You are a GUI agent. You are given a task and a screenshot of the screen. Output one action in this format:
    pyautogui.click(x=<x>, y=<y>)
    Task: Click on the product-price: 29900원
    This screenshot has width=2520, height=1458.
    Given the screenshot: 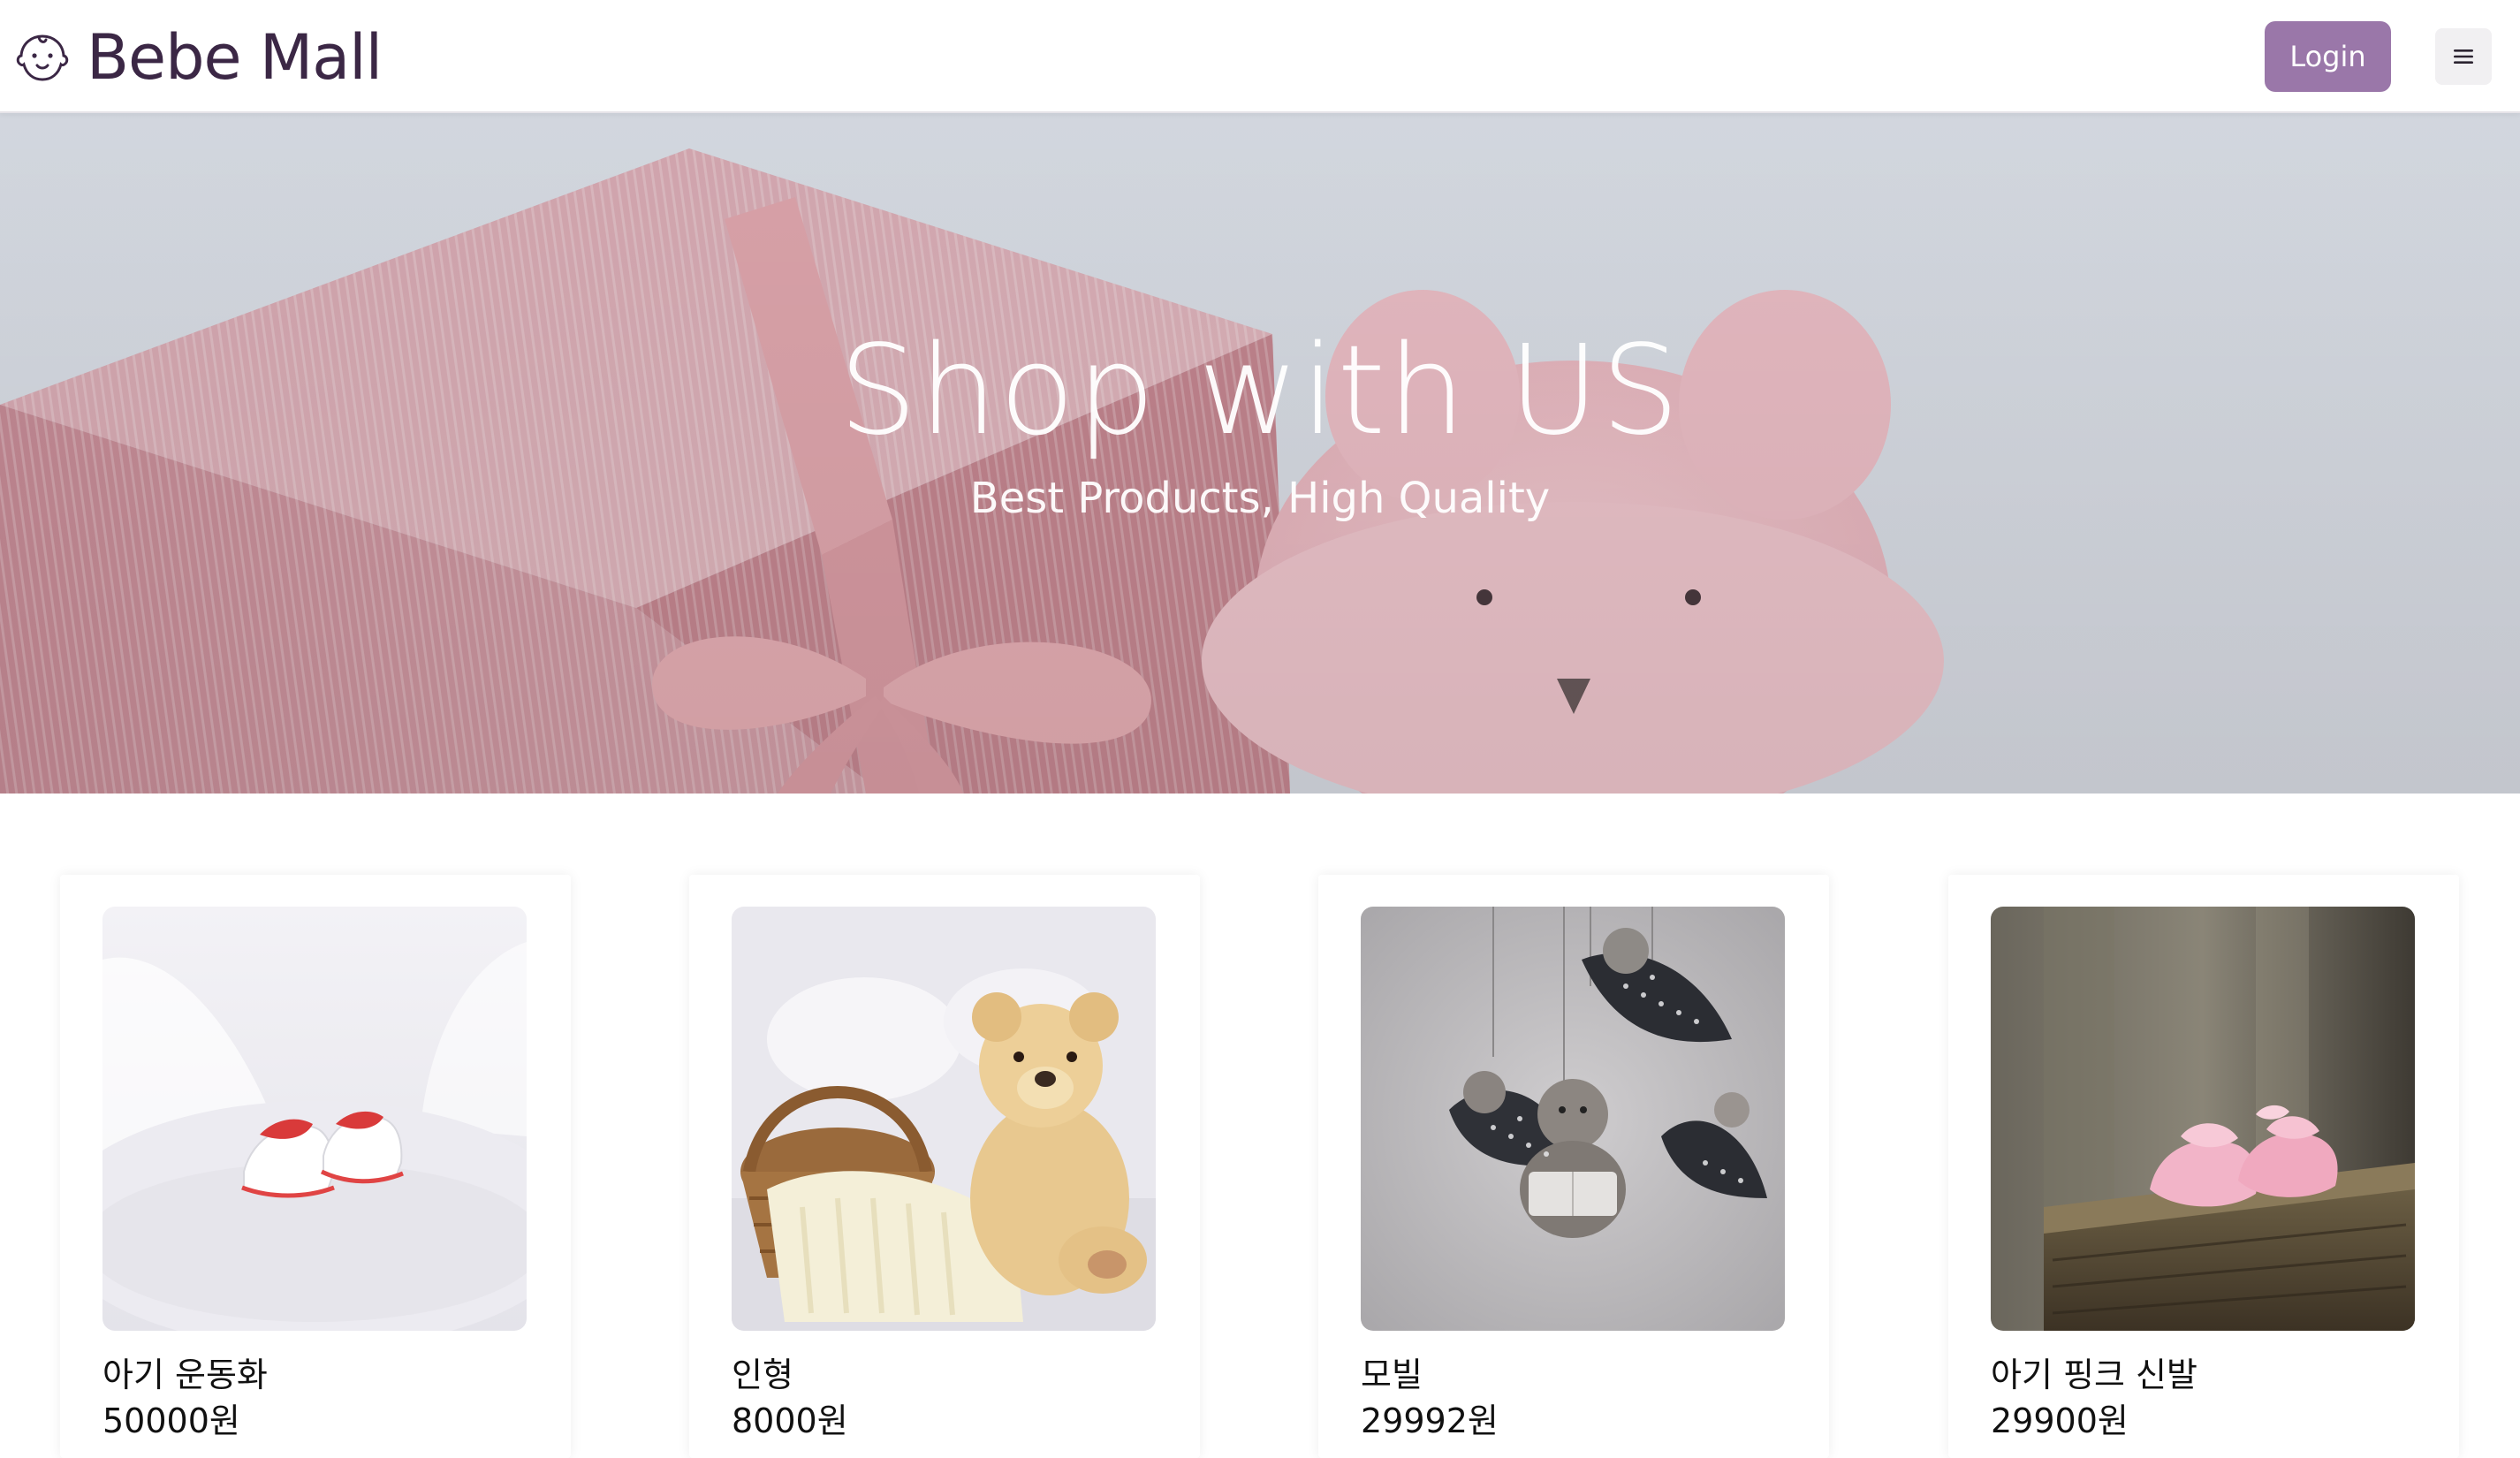 What is the action you would take?
    pyautogui.click(x=2060, y=1421)
    